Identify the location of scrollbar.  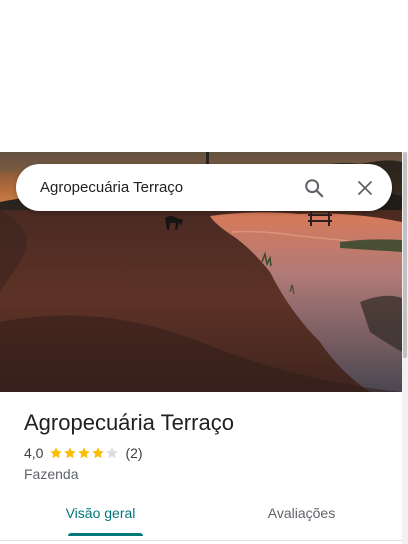
(405, 348).